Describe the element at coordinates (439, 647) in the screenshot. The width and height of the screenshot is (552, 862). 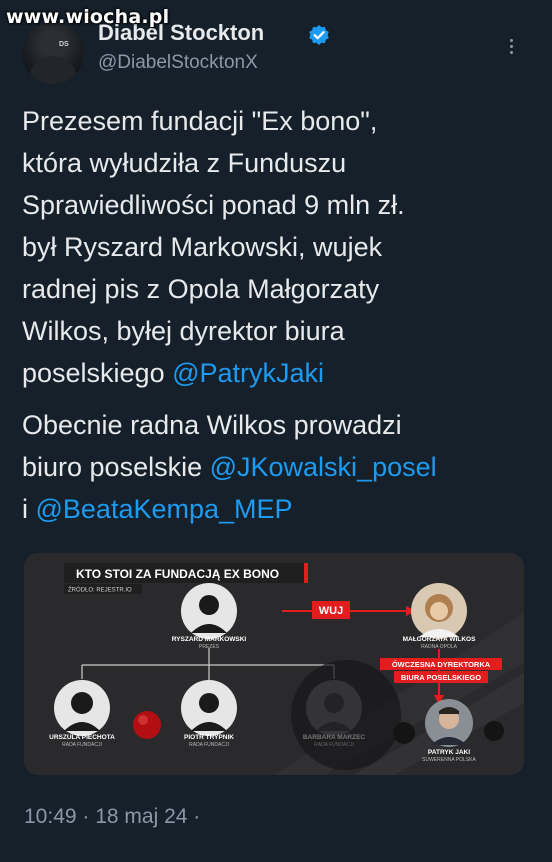
I see `person-role: RADNA OPOLA` at that location.